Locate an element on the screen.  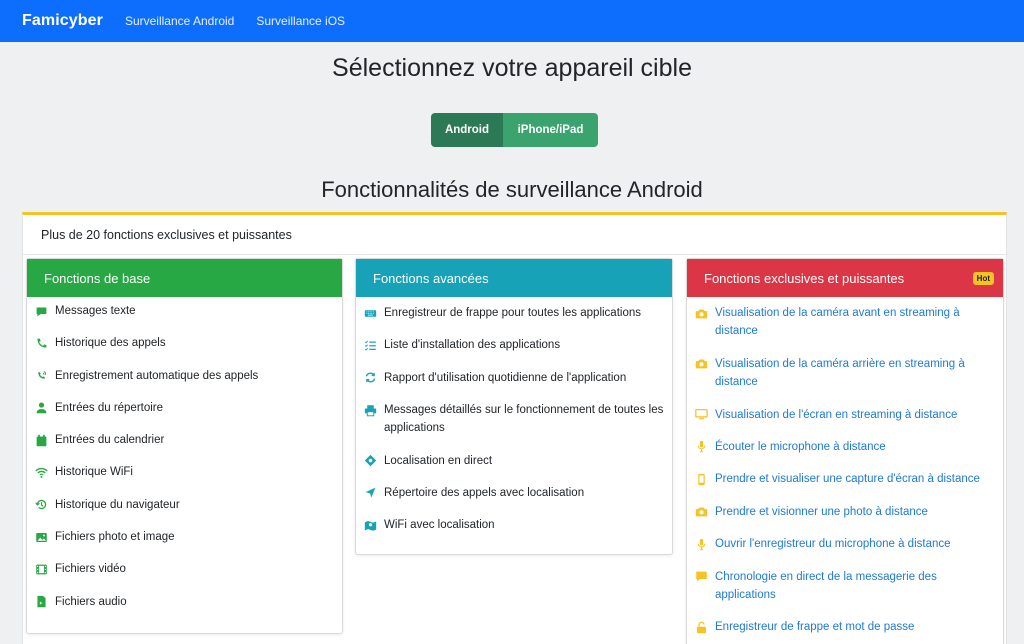
chat-icon is located at coordinates (44, 311).